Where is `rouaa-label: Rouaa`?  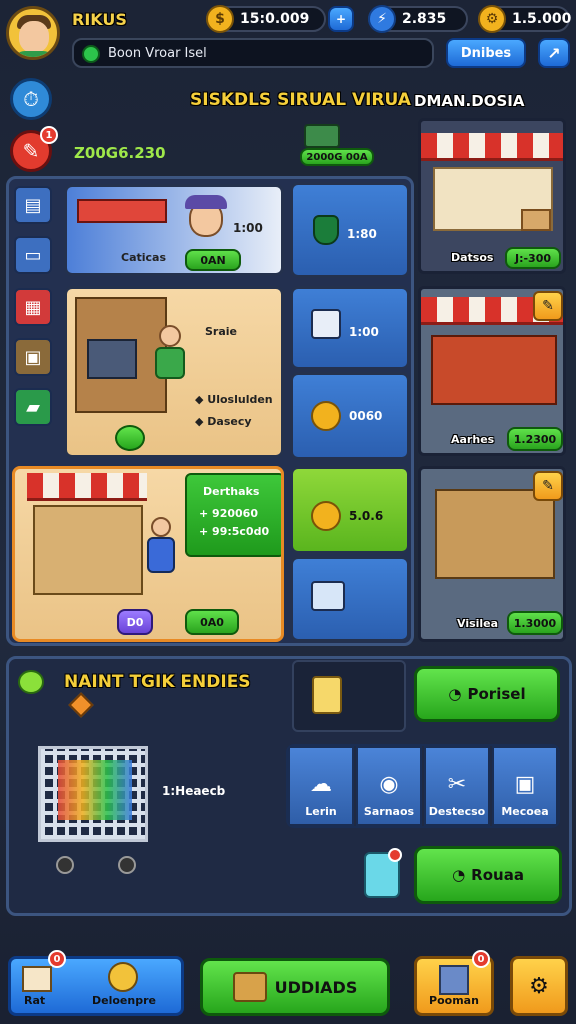 rouaa-label: Rouaa is located at coordinates (497, 875).